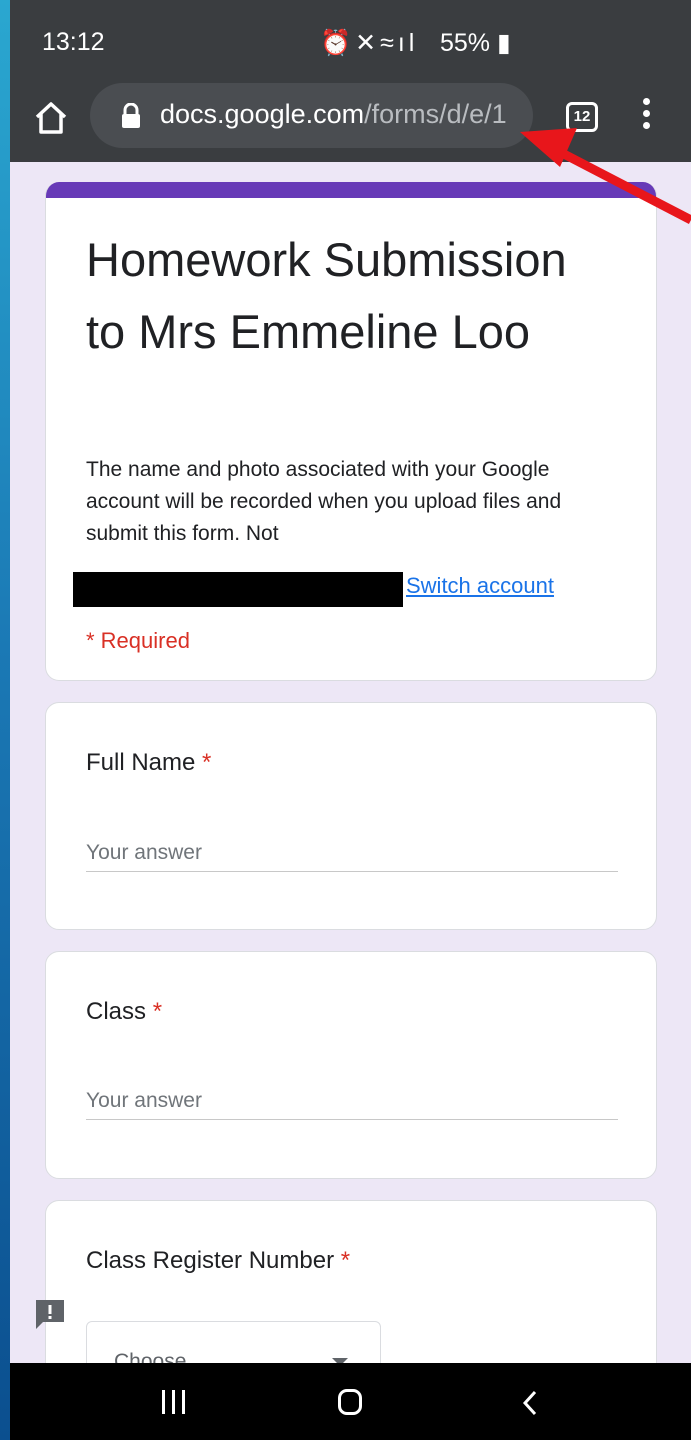  Describe the element at coordinates (351, 190) in the screenshot. I see `form-accent-bar` at that location.